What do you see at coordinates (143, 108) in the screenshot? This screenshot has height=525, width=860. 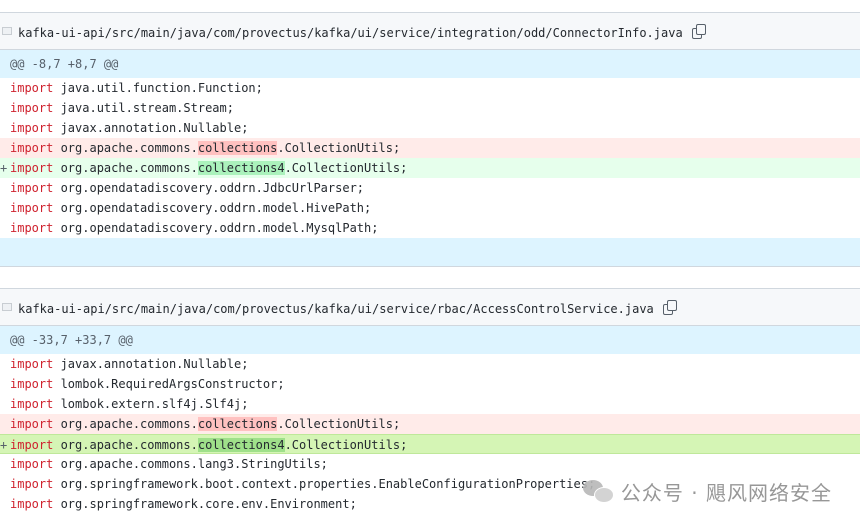 I see `code-text: java.util.stream.Stream;` at bounding box center [143, 108].